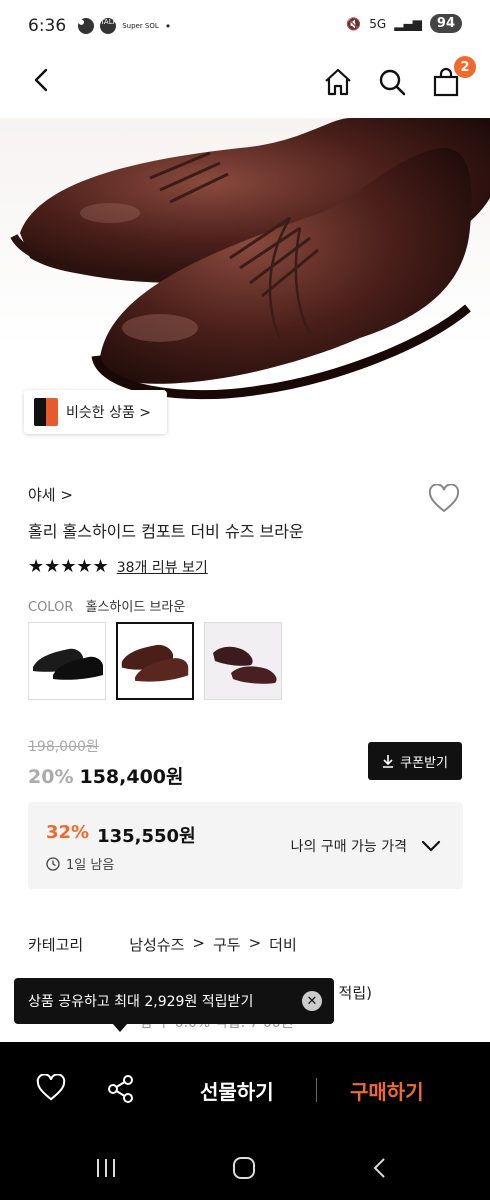 The height and width of the screenshot is (1200, 490). I want to click on back-system-button, so click(380, 1168).